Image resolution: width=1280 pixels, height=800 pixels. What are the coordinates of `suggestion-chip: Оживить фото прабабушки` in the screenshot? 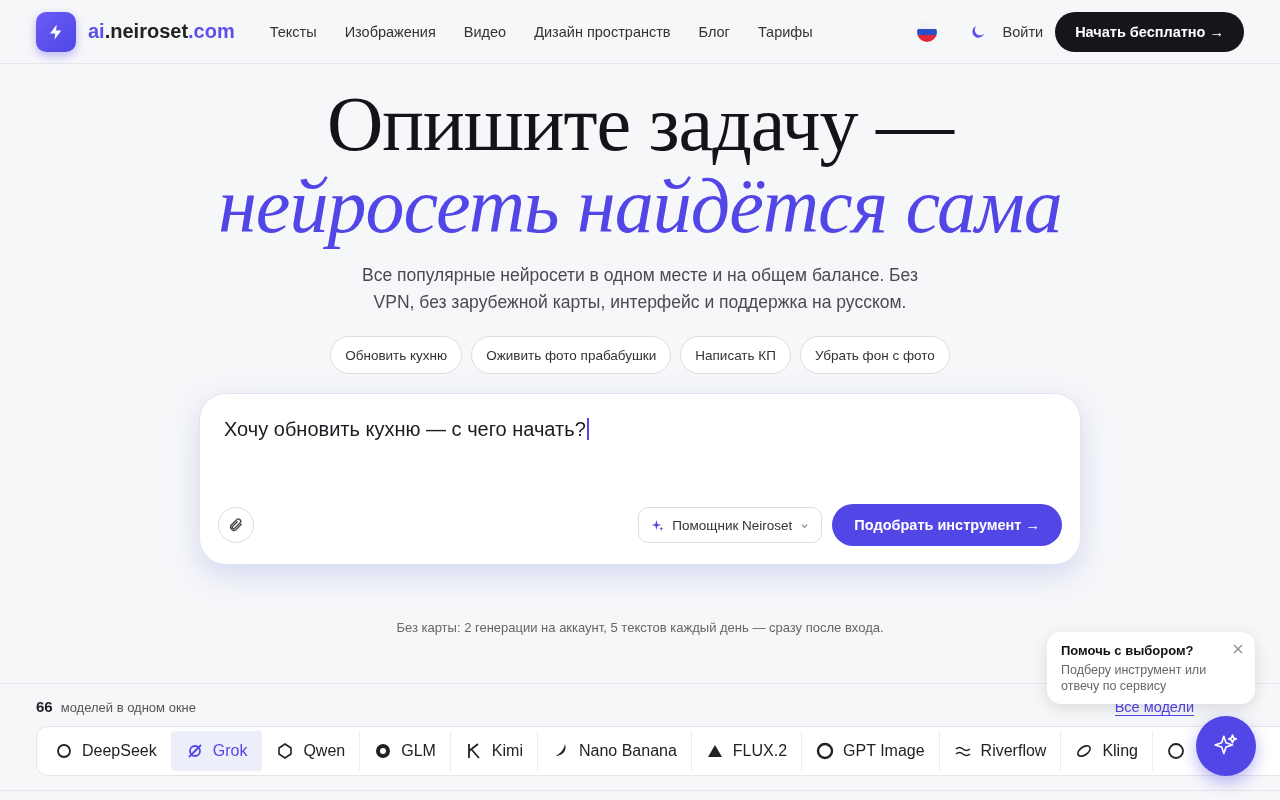 It's located at (571, 355).